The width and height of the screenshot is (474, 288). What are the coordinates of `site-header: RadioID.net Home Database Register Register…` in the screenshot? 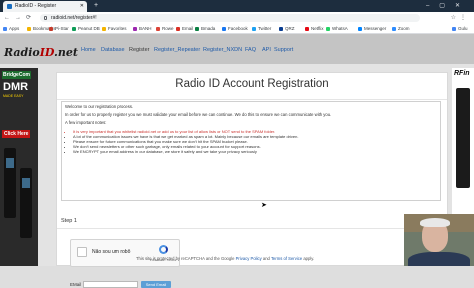 It's located at (237, 49).